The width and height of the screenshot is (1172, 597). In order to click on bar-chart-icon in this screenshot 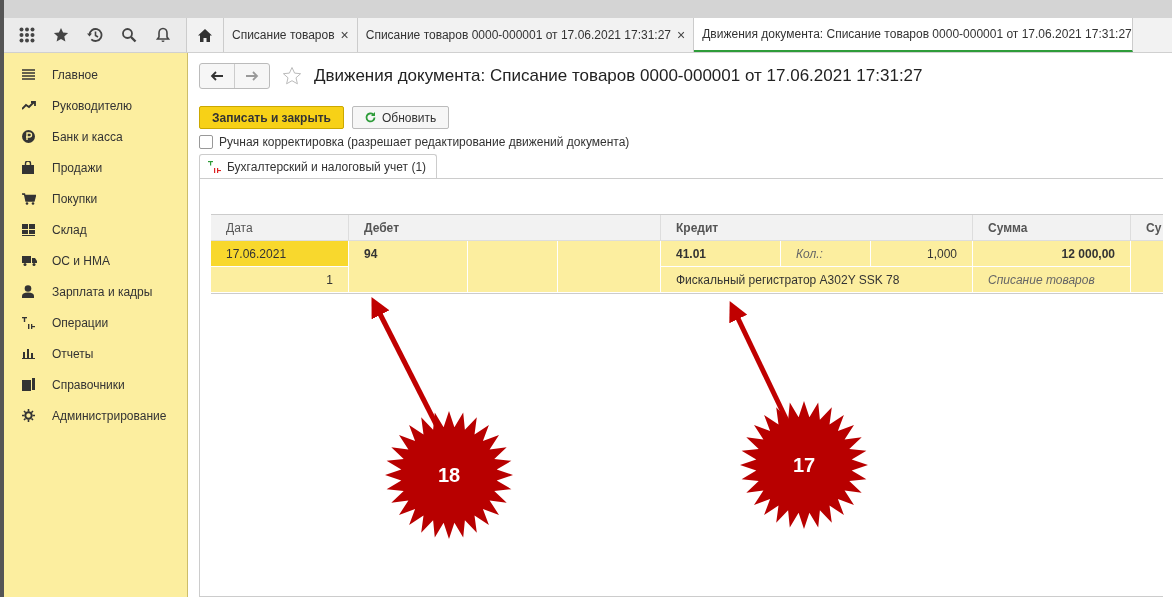, I will do `click(28, 353)`.